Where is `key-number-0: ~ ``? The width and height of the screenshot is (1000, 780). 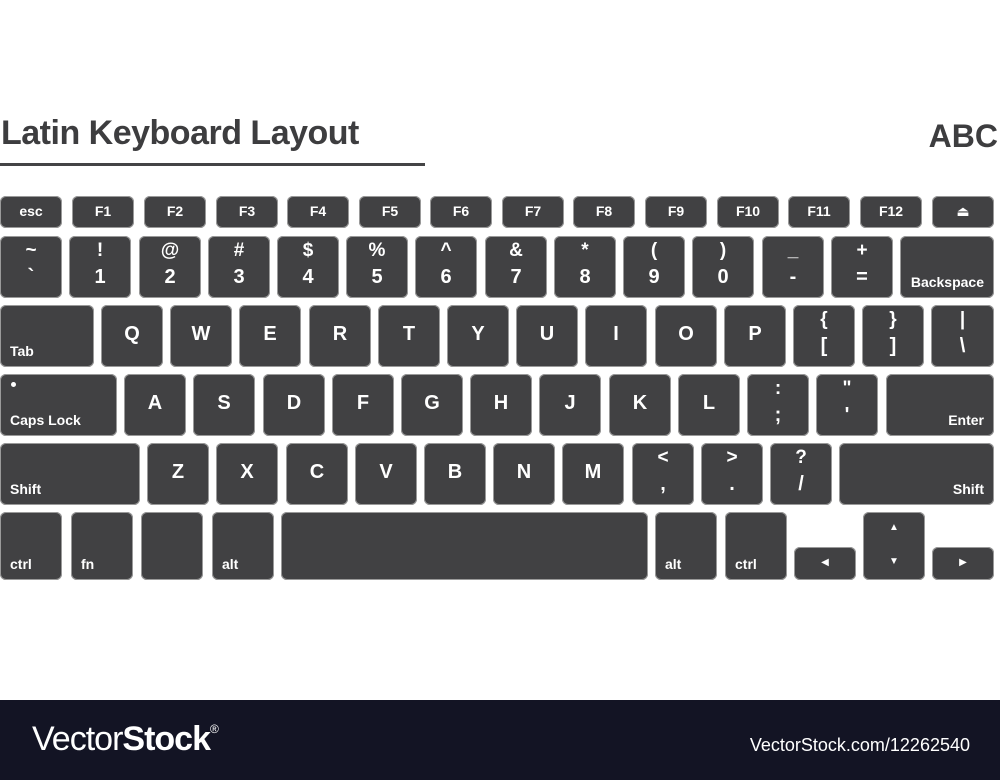
key-number-0: ~ ` is located at coordinates (31, 267).